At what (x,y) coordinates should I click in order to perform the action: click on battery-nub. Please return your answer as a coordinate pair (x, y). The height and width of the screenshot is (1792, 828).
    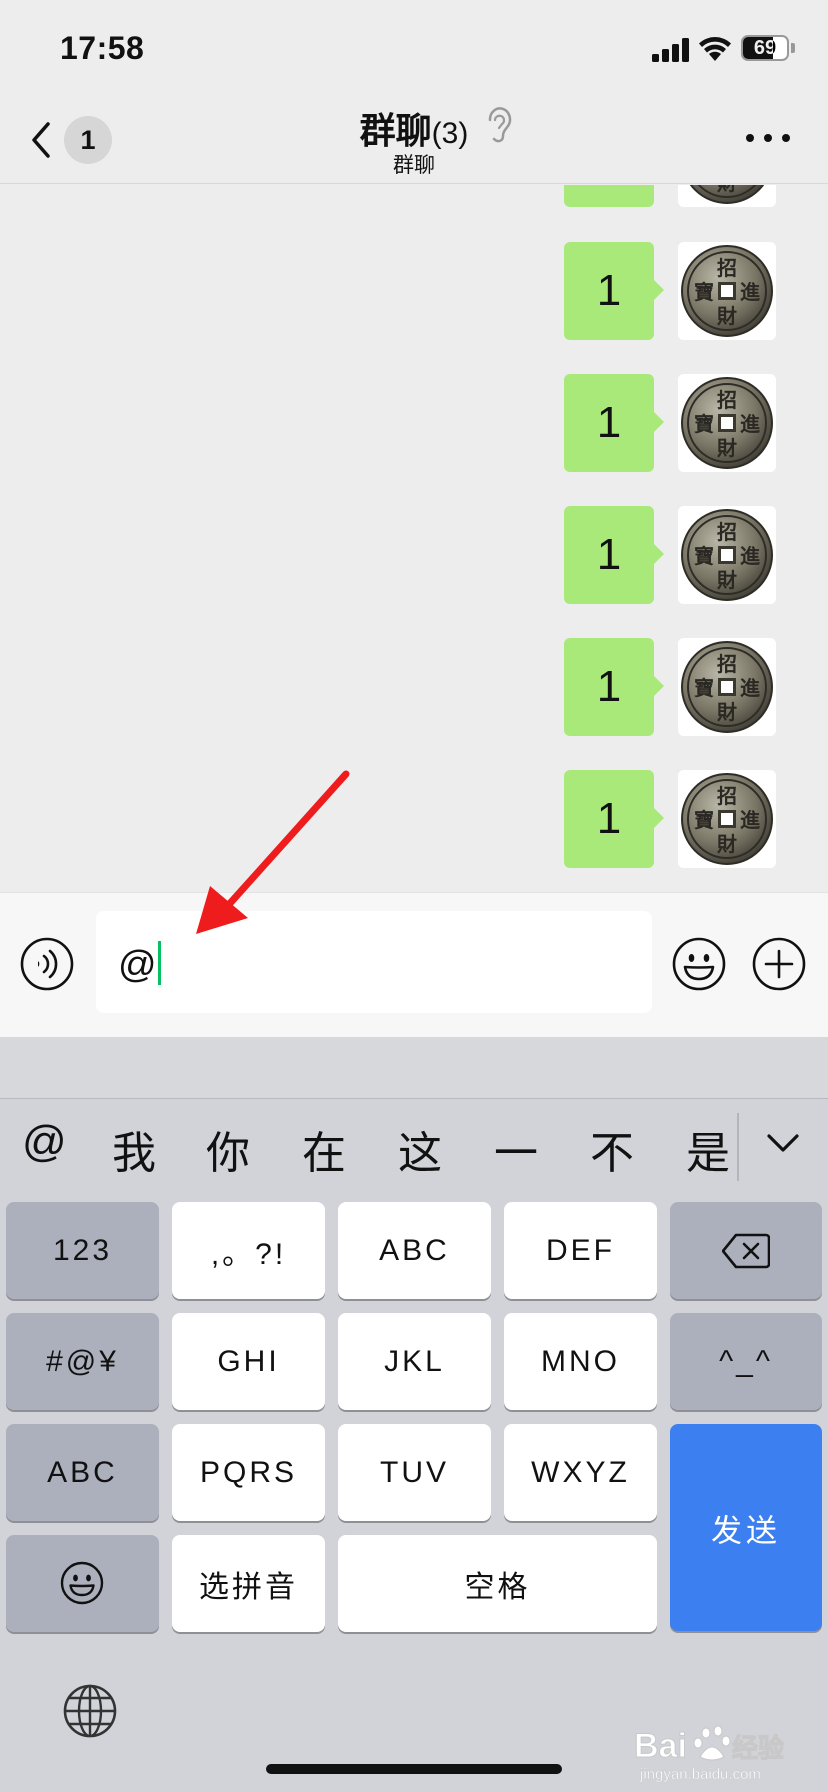
    Looking at the image, I should click on (793, 48).